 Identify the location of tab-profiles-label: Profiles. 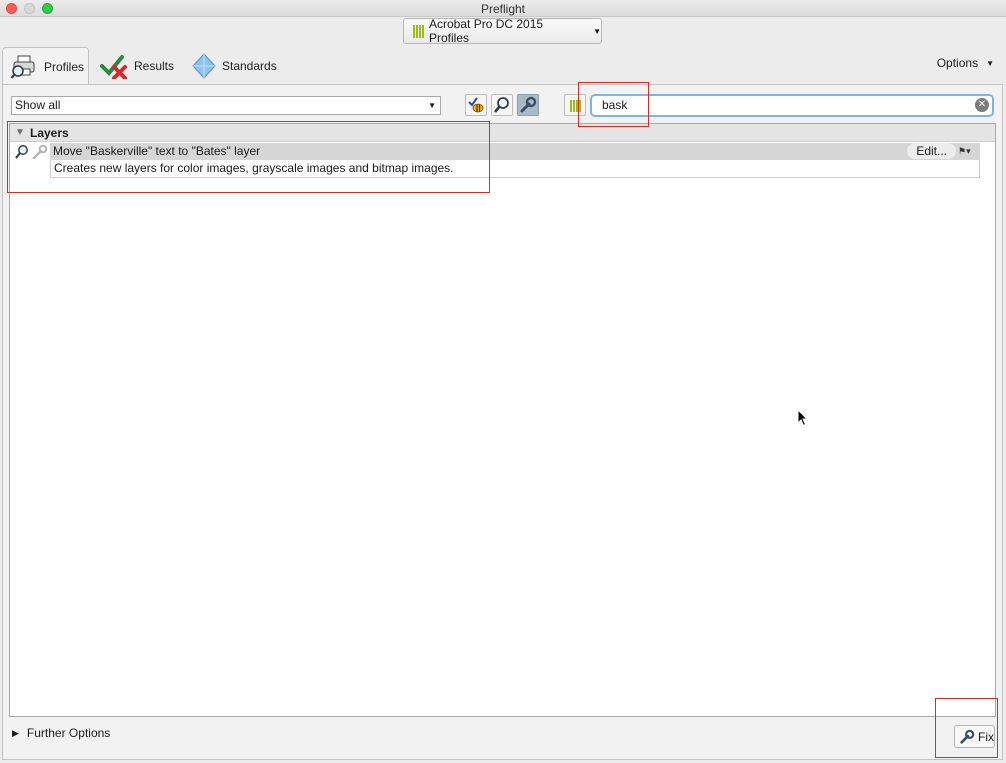
(64, 66).